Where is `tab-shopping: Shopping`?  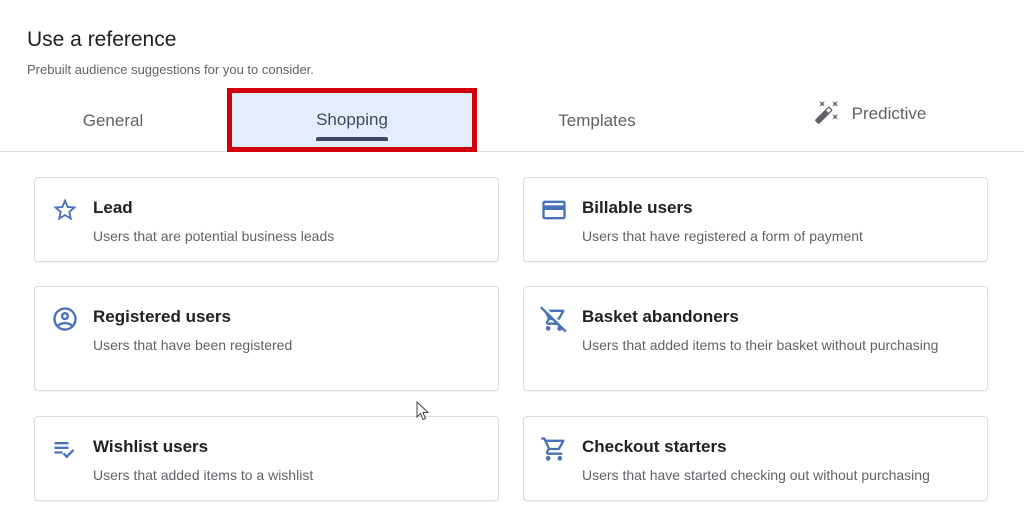
tab-shopping: Shopping is located at coordinates (352, 120).